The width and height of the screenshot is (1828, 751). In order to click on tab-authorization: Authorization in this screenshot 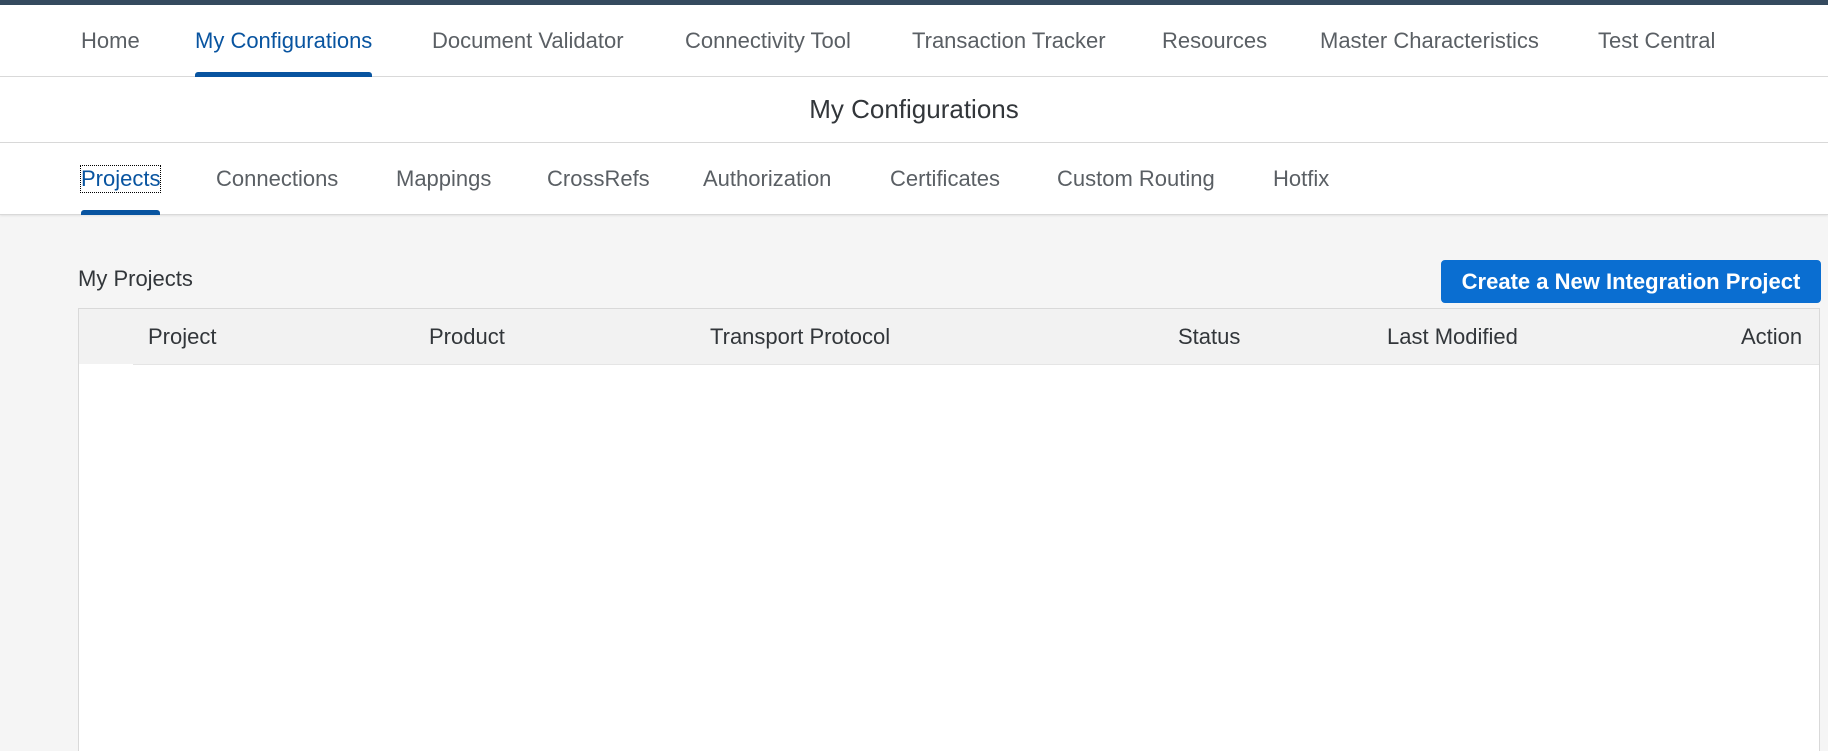, I will do `click(767, 179)`.